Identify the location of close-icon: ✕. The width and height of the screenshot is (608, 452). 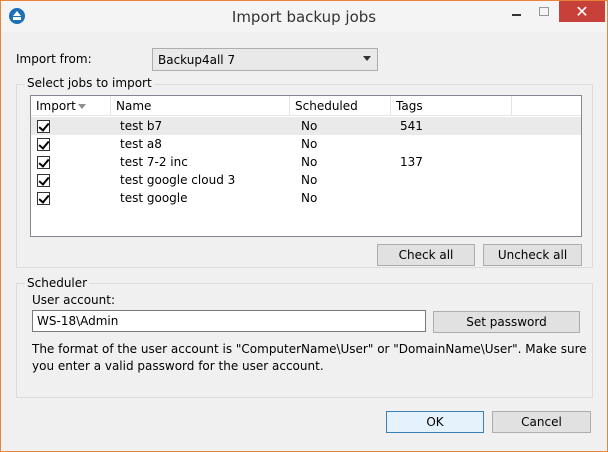
(582, 11).